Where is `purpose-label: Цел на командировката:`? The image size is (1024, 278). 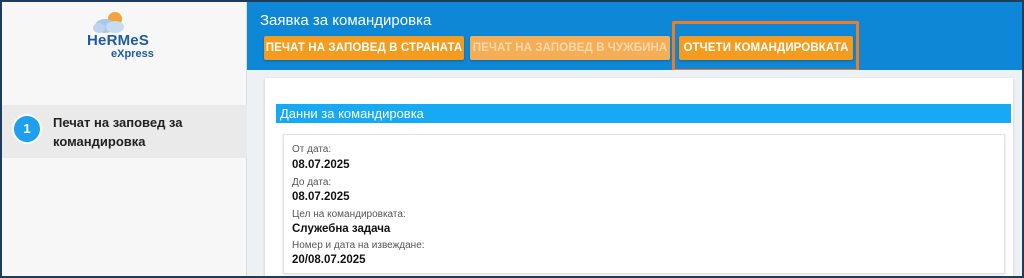 purpose-label: Цел на командировката: is located at coordinates (349, 214).